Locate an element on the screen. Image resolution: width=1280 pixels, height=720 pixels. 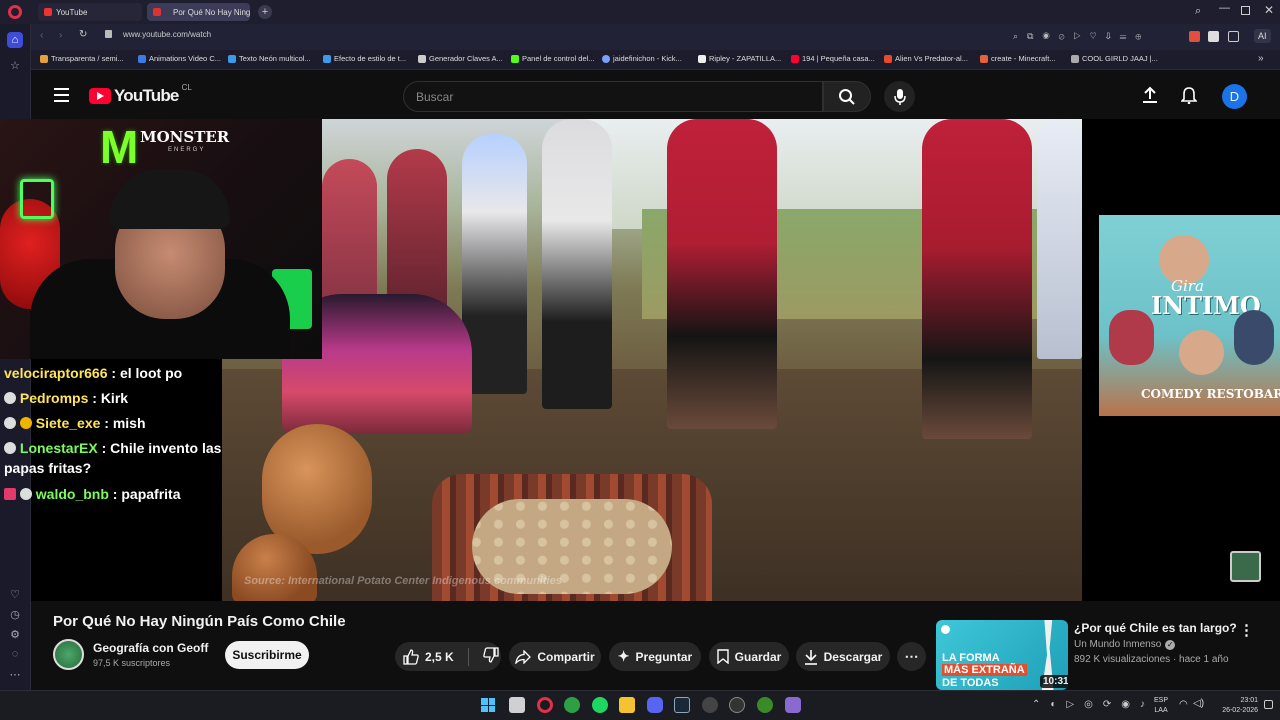
language-indicator: ESP LAA is located at coordinates (1161, 706).